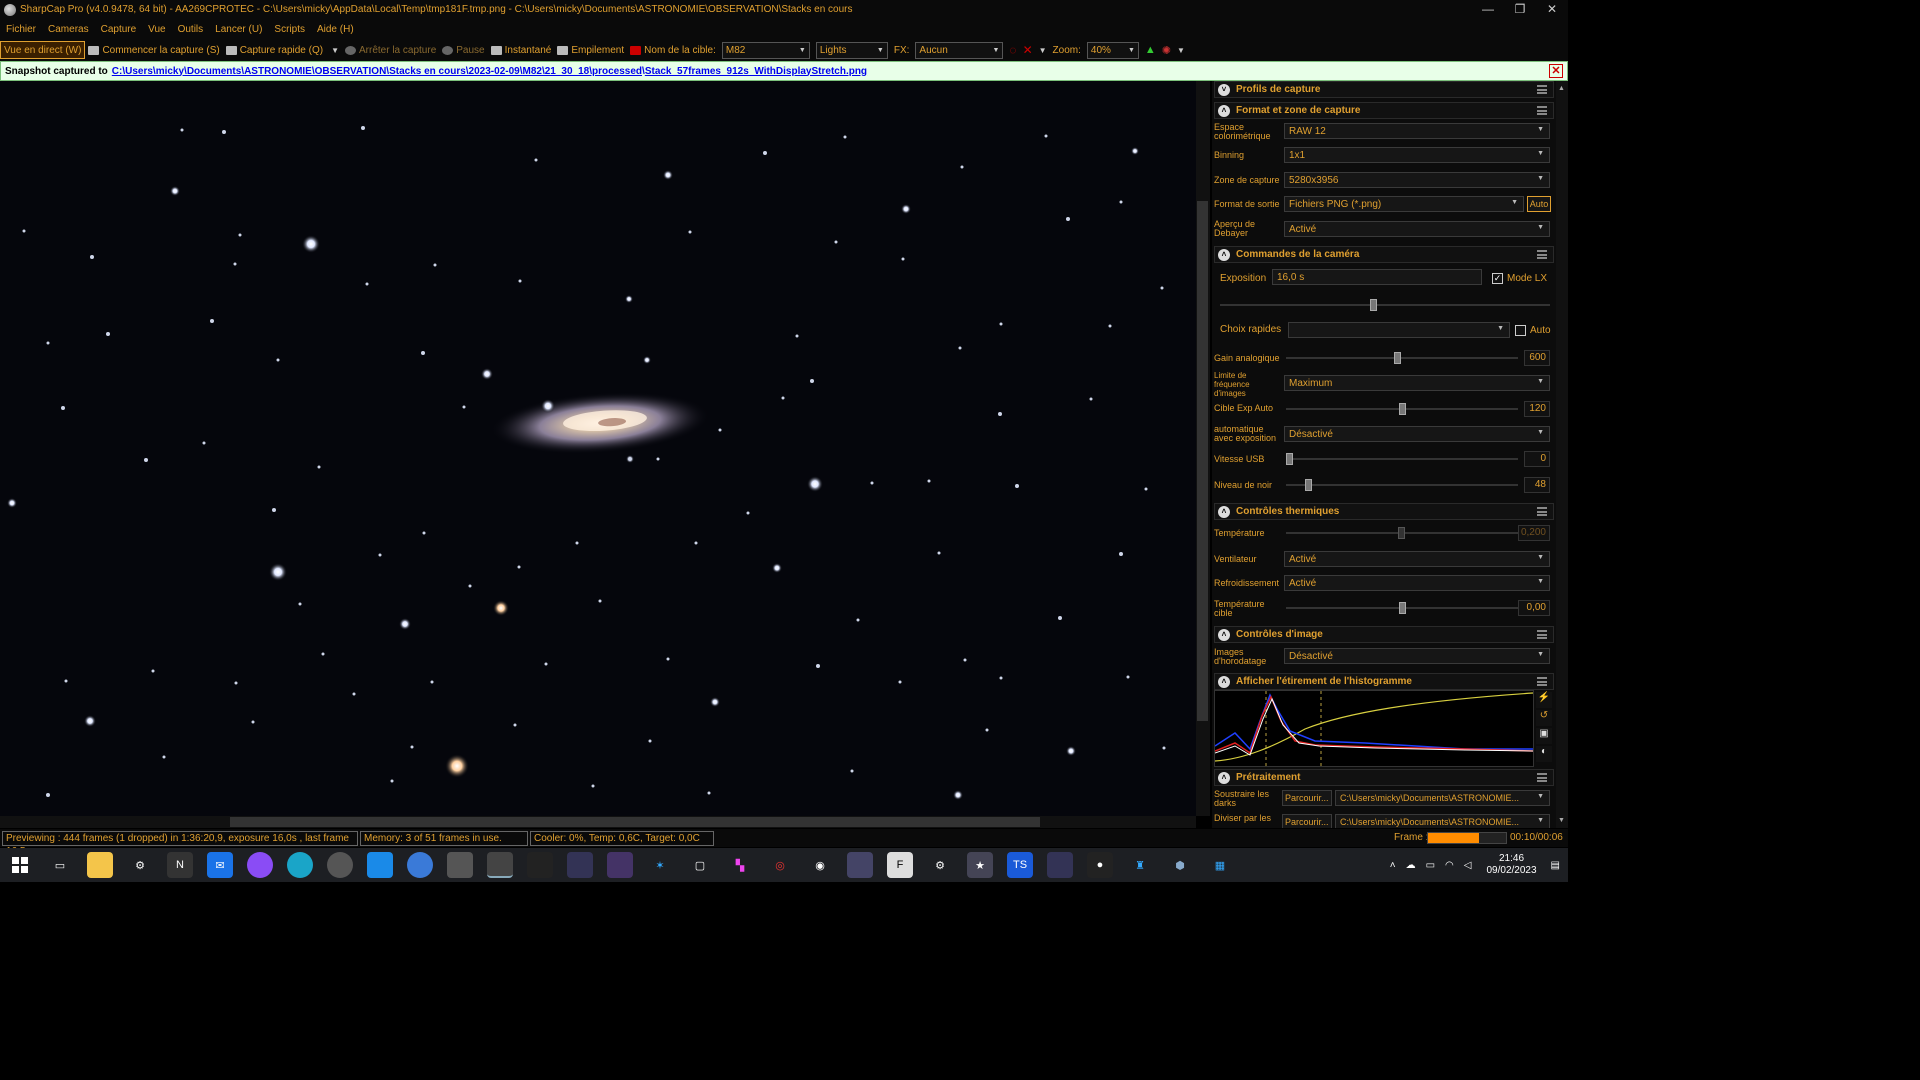 This screenshot has height=1080, width=1920. Describe the element at coordinates (1417, 383) in the screenshot. I see `frame-limit-select: Maximum ▼` at that location.